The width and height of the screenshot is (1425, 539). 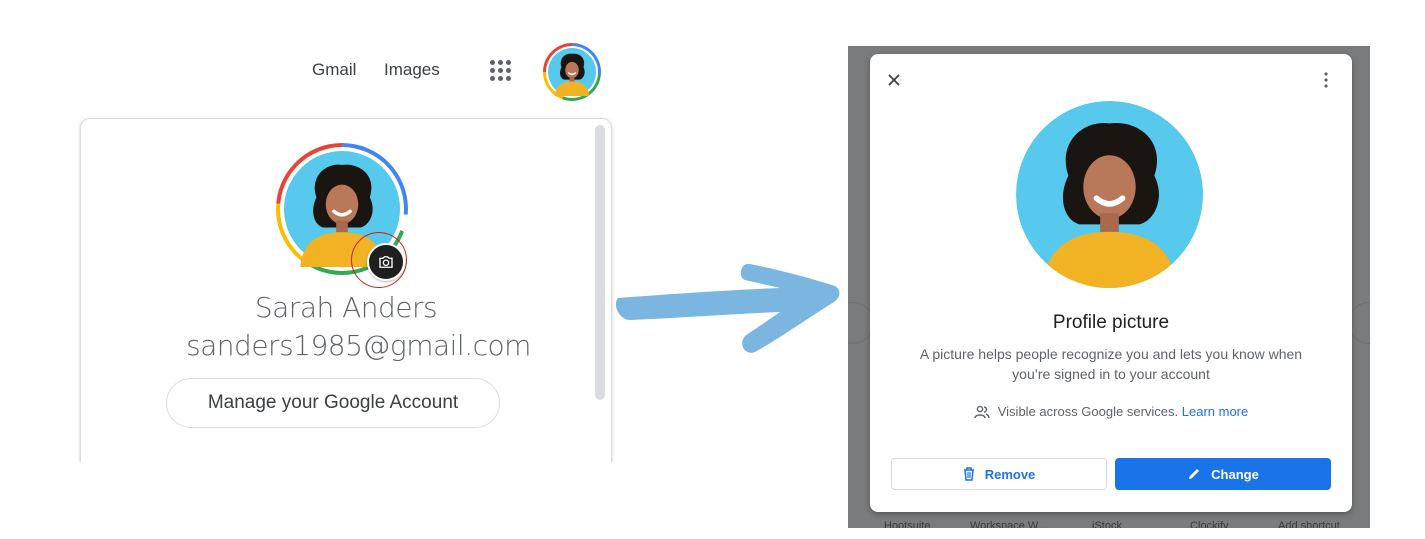 What do you see at coordinates (1215, 411) in the screenshot?
I see `learn-more-link: Learn more` at bounding box center [1215, 411].